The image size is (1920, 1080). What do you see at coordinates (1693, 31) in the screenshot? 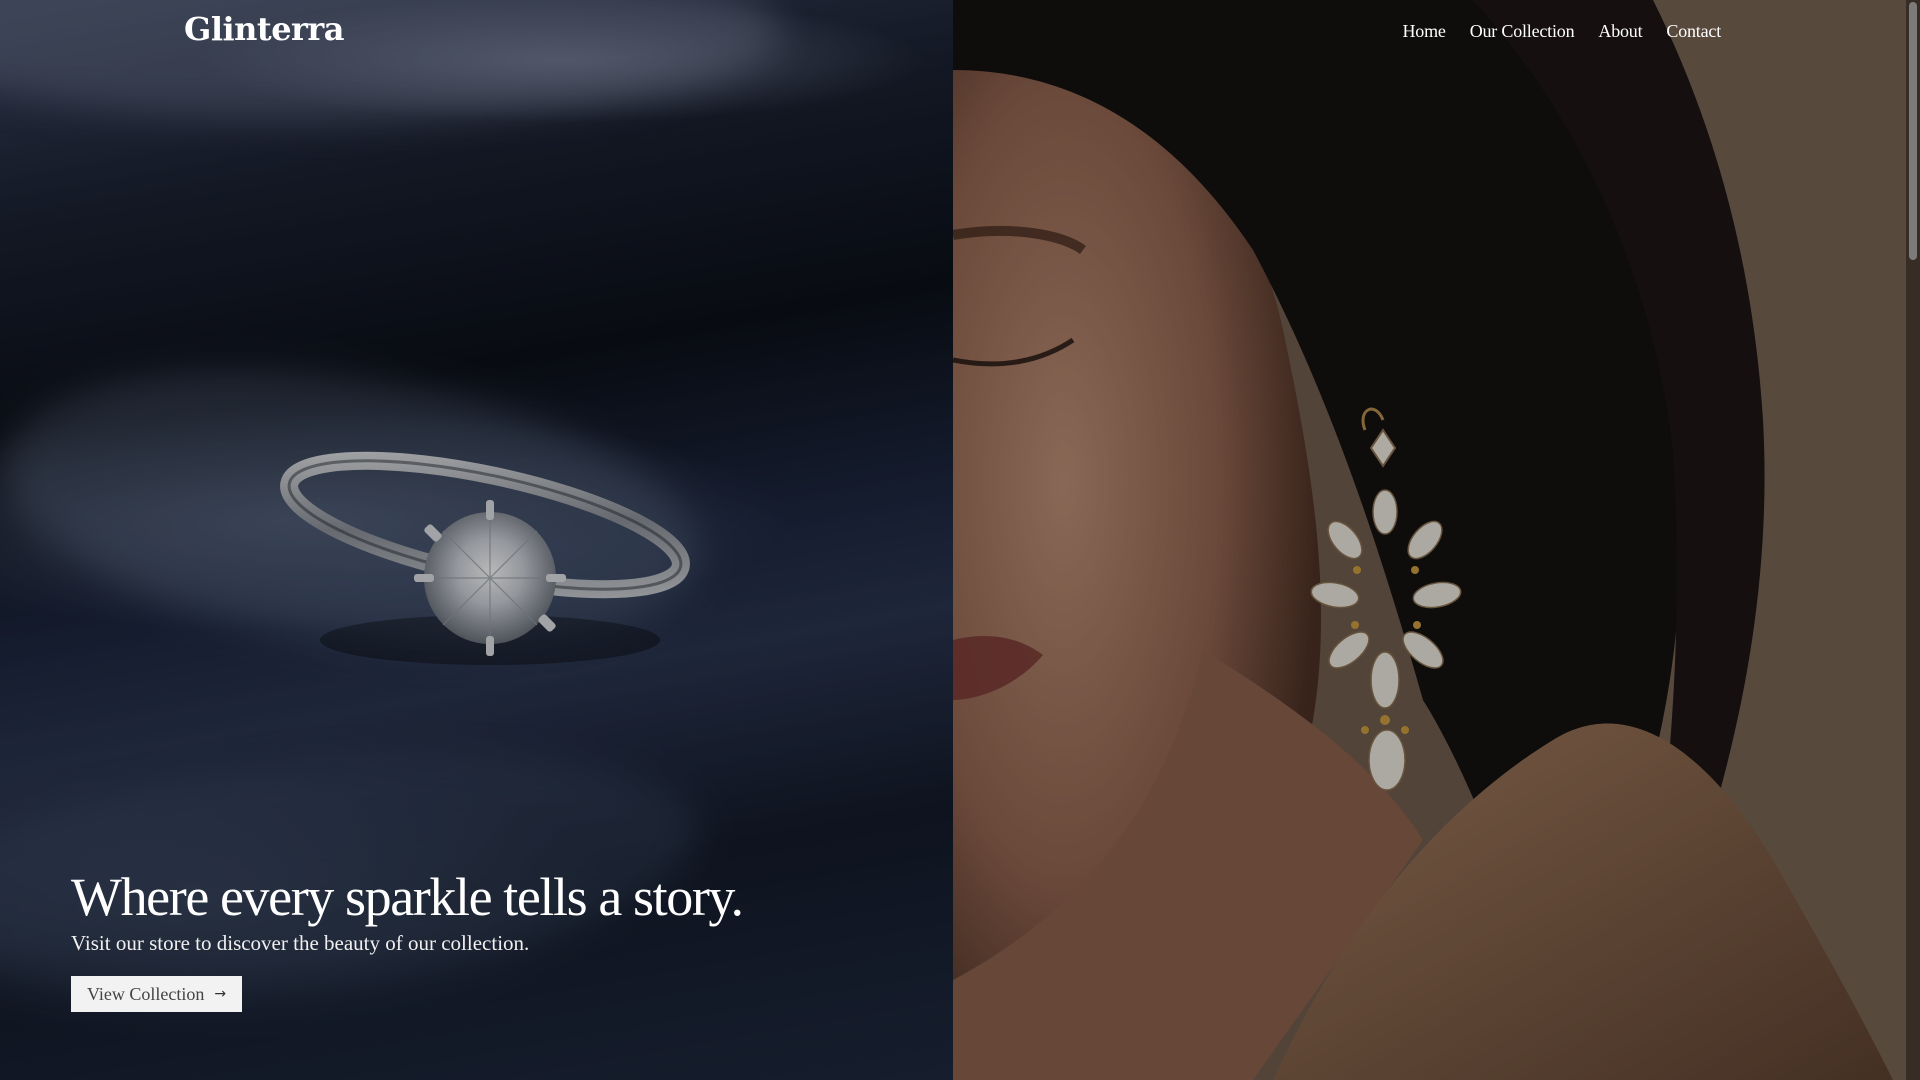
I see `nav-item-contact: Contact` at bounding box center [1693, 31].